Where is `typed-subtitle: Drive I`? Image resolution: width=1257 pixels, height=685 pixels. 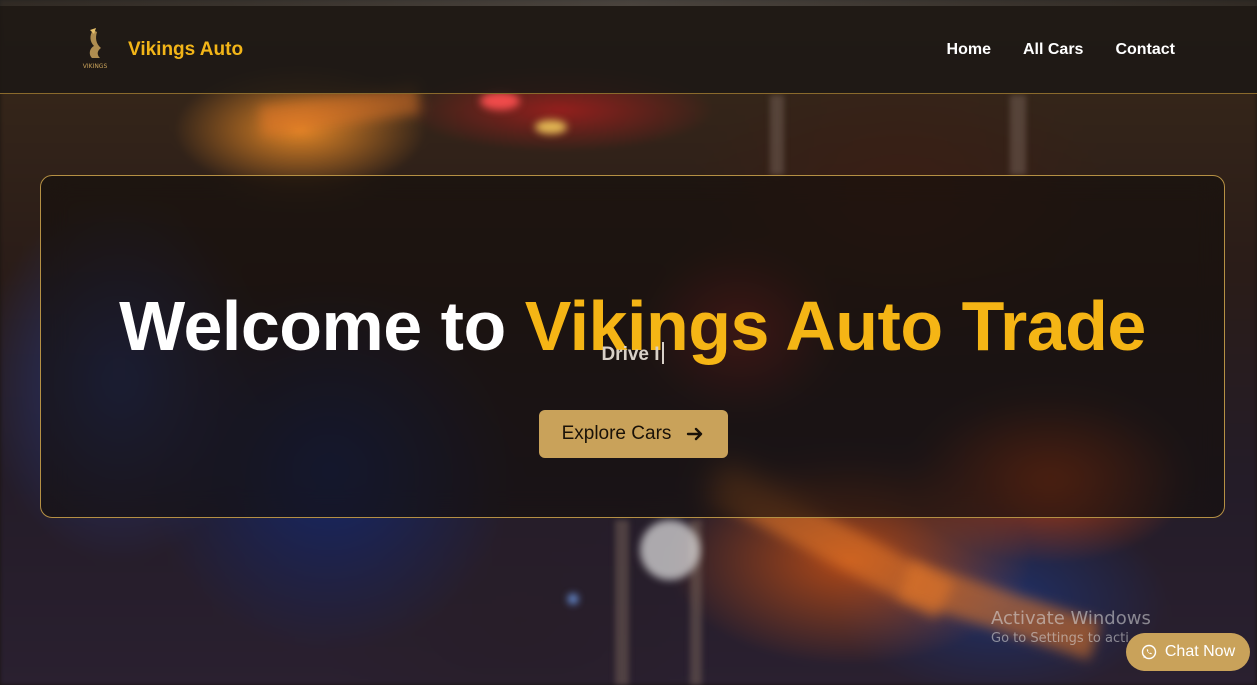
typed-subtitle: Drive I is located at coordinates (632, 354).